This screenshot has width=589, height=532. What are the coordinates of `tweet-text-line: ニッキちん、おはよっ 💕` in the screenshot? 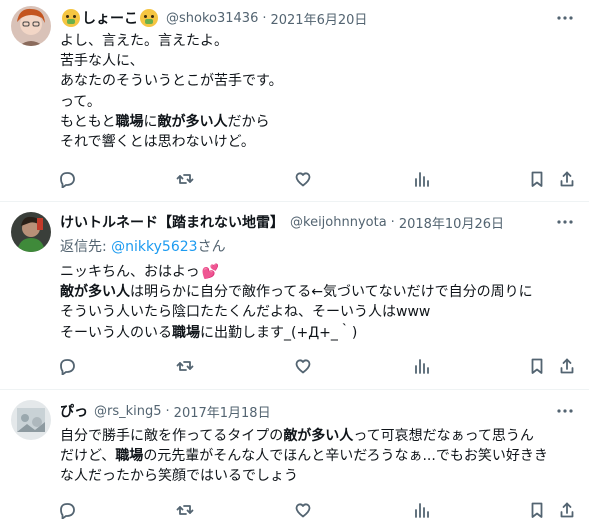 It's located at (320, 272).